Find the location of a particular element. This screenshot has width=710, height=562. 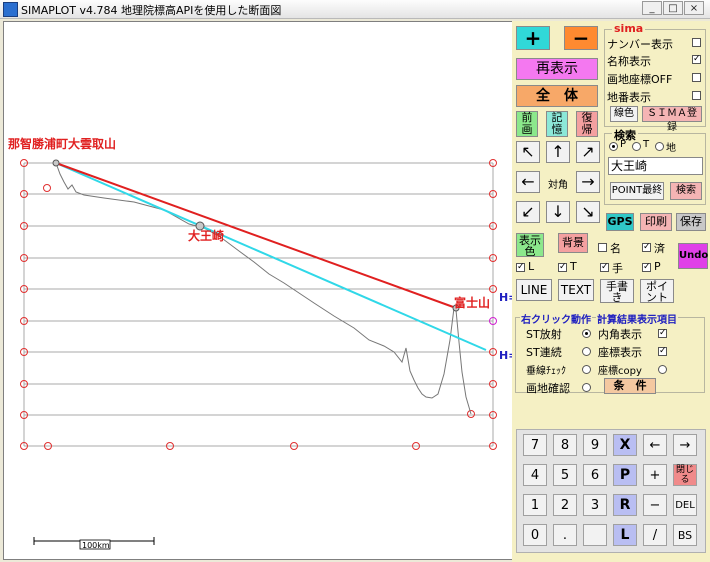

zoom-out-button: − is located at coordinates (581, 38).